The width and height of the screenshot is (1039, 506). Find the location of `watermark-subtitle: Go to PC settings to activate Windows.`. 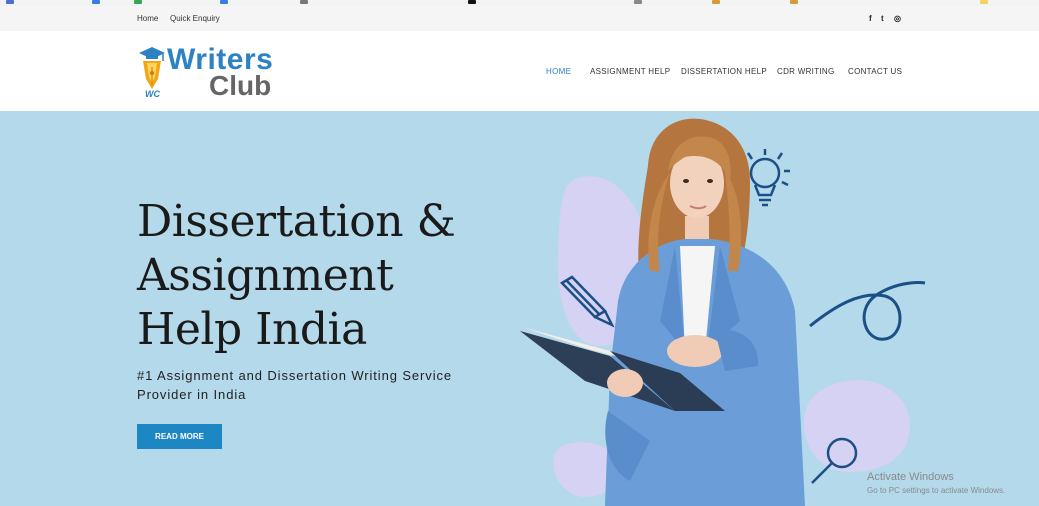

watermark-subtitle: Go to PC settings to activate Windows. is located at coordinates (936, 490).